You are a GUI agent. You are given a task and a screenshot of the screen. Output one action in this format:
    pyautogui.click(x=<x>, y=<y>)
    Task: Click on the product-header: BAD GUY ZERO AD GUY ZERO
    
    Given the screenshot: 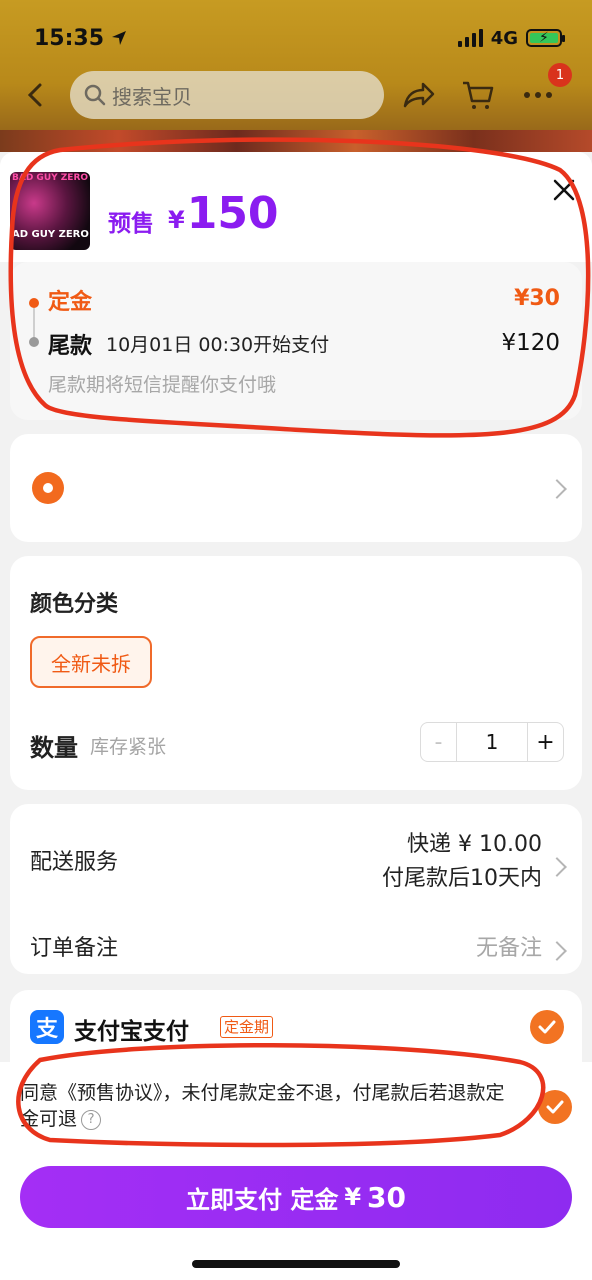 What is the action you would take?
    pyautogui.click(x=296, y=207)
    